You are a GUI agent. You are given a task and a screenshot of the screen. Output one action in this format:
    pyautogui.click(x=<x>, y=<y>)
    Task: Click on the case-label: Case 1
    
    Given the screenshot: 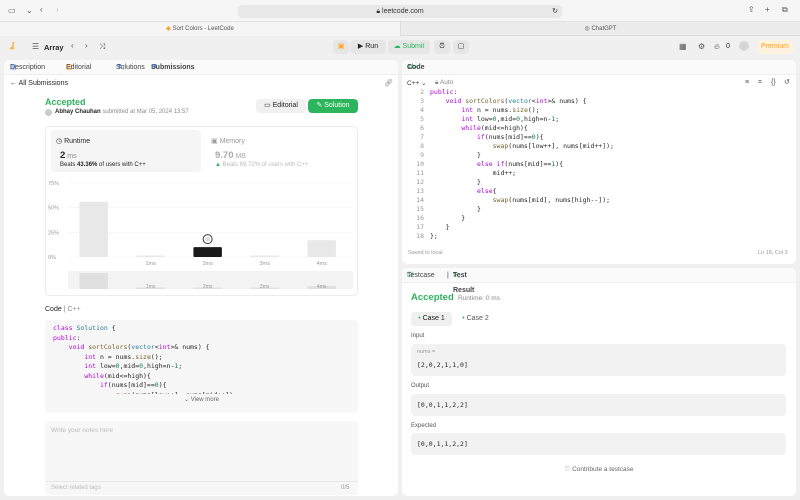 What is the action you would take?
    pyautogui.click(x=433, y=318)
    